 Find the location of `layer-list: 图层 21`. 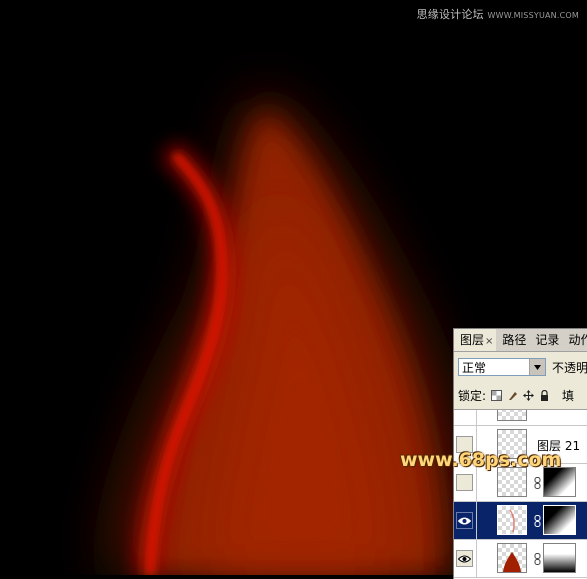

layer-list: 图层 21 is located at coordinates (520, 494).